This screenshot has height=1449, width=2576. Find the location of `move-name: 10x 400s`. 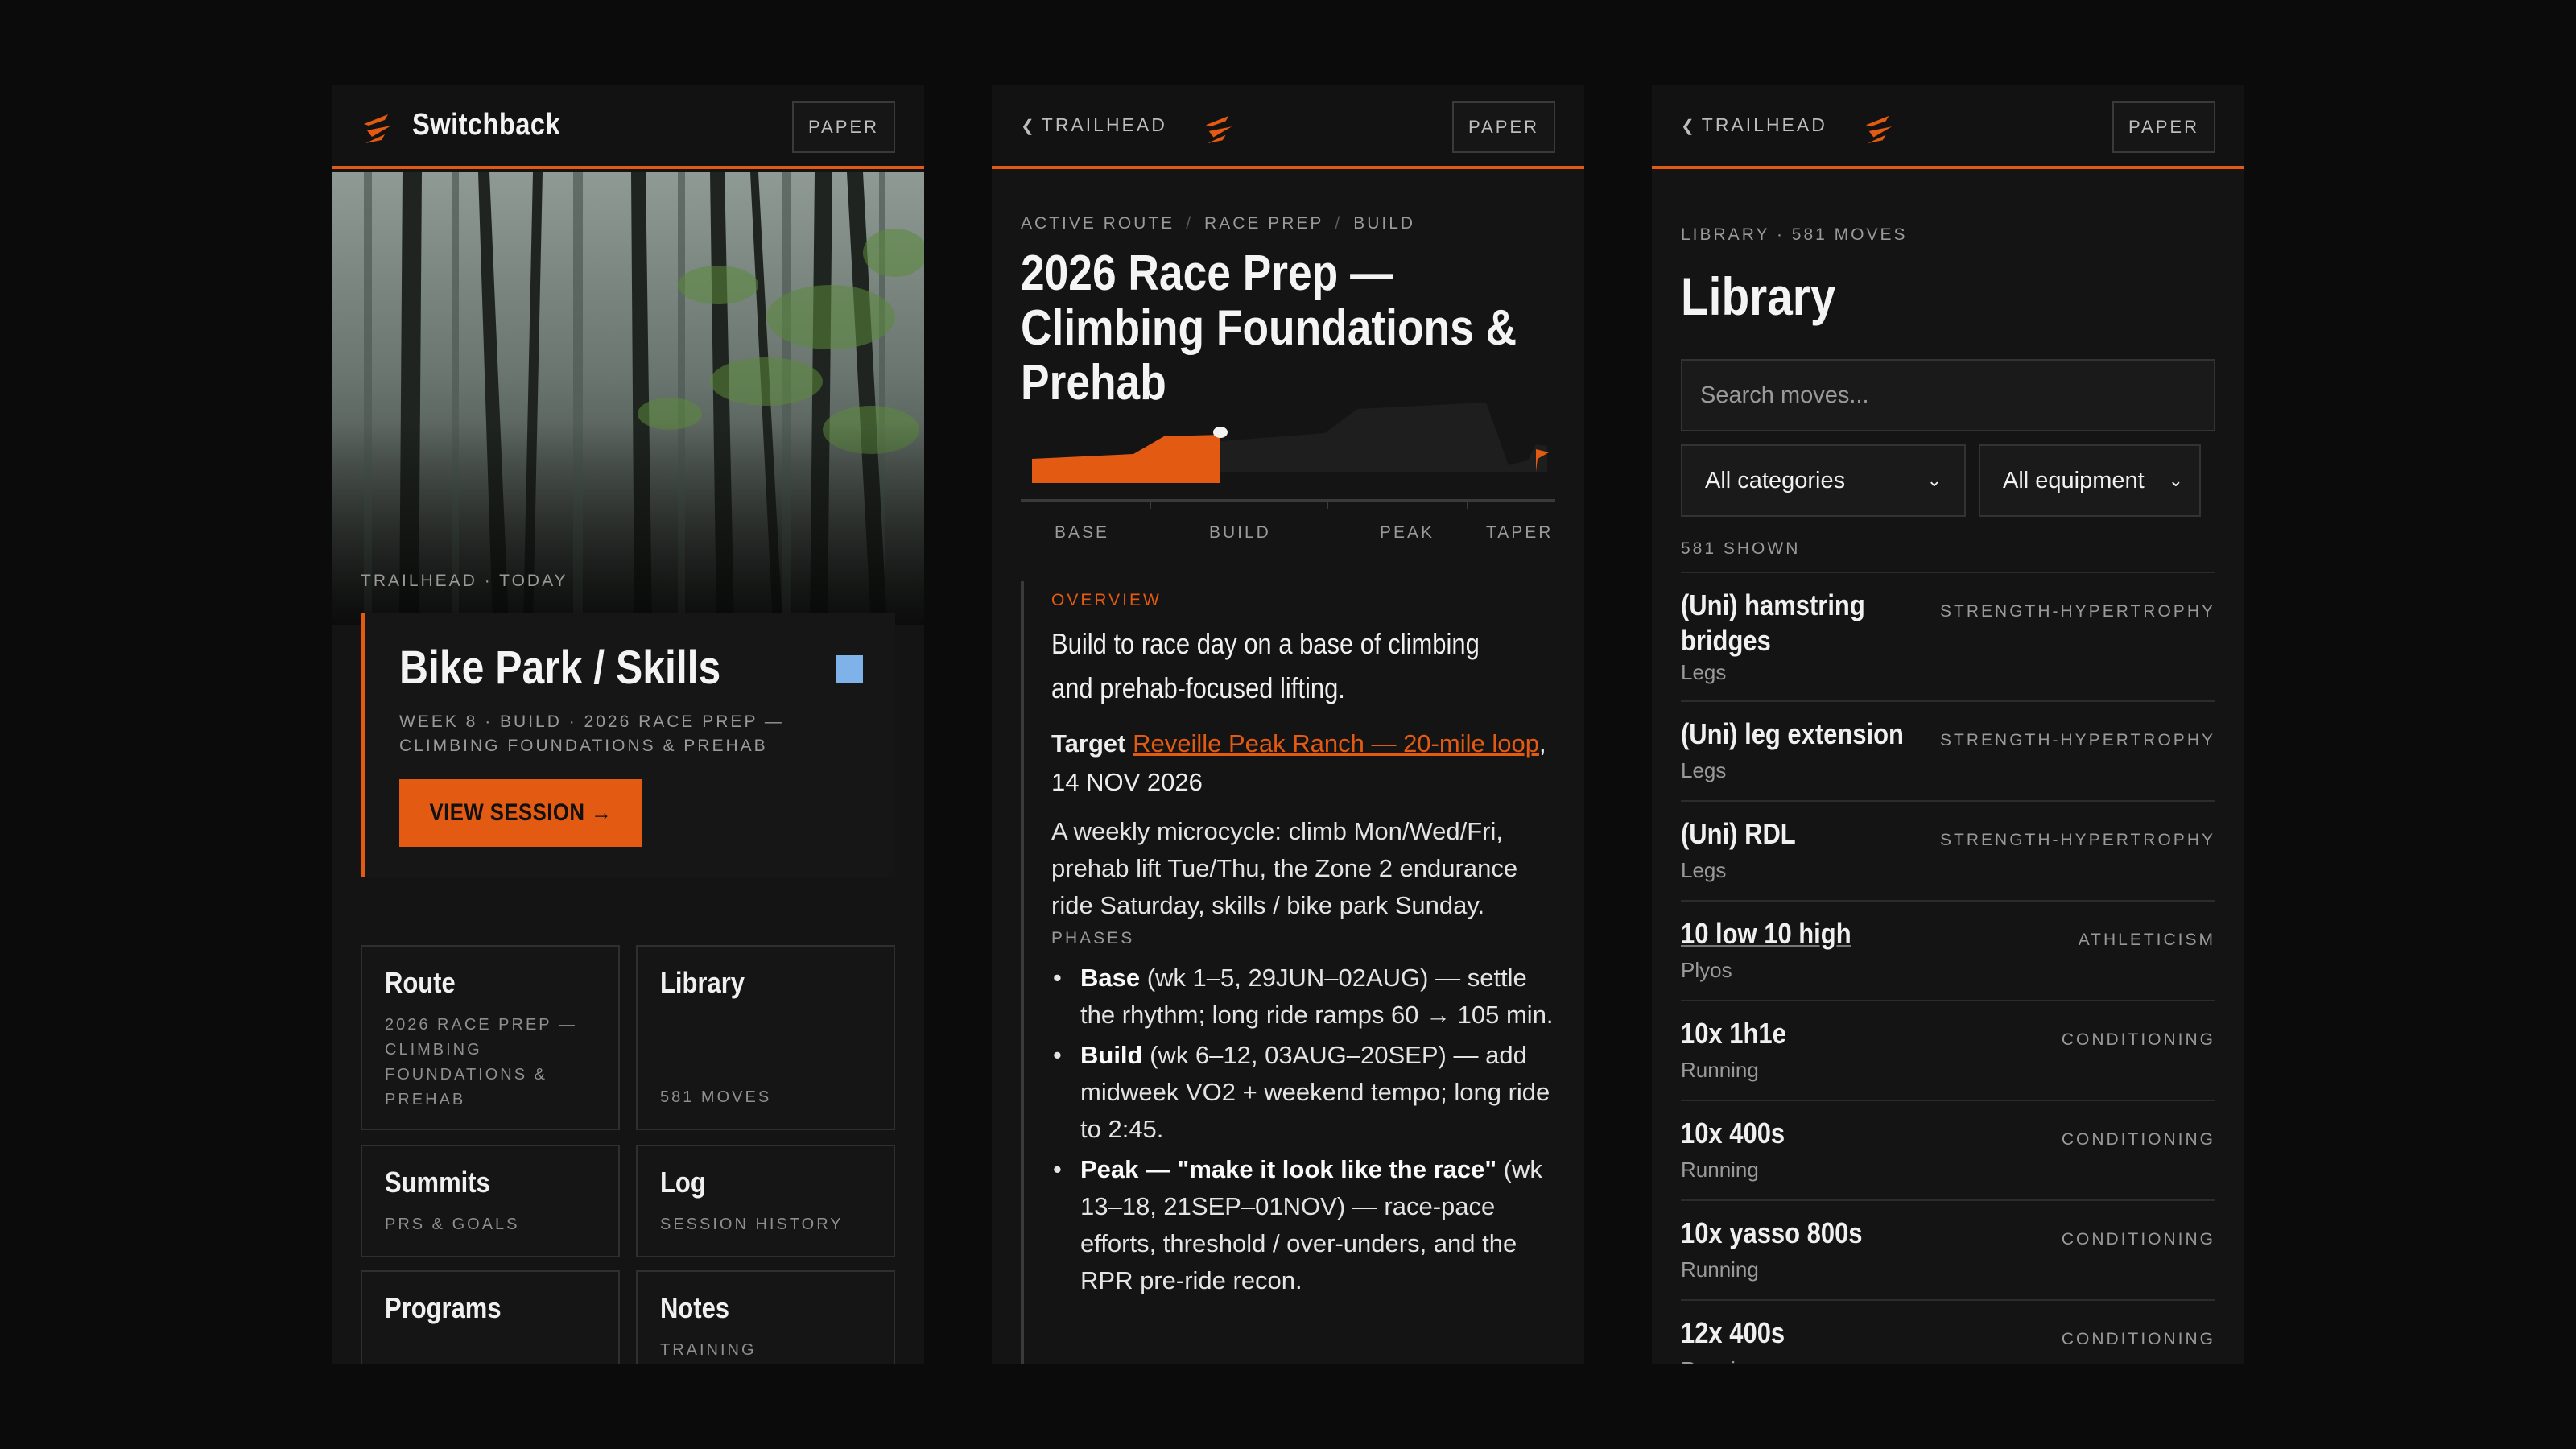

move-name: 10x 400s is located at coordinates (1733, 1133).